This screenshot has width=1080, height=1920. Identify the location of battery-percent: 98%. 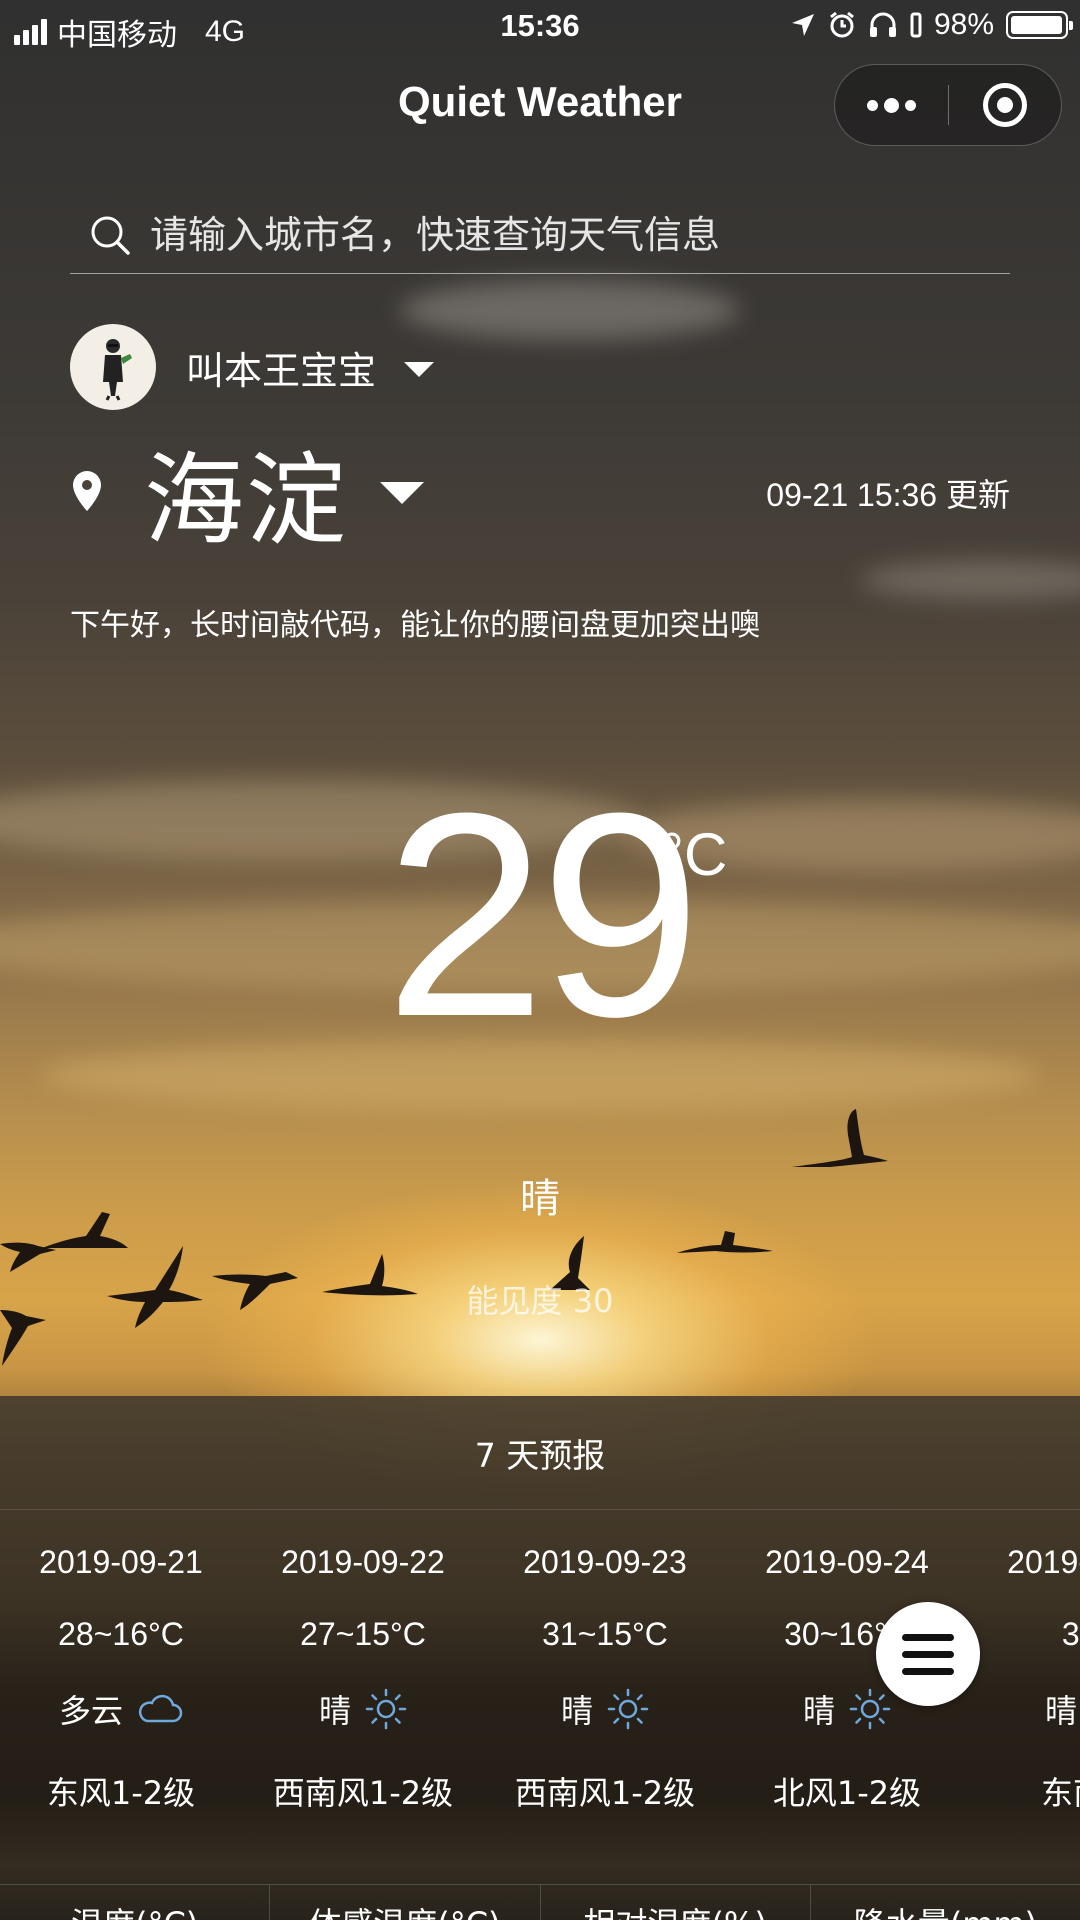
(963, 24).